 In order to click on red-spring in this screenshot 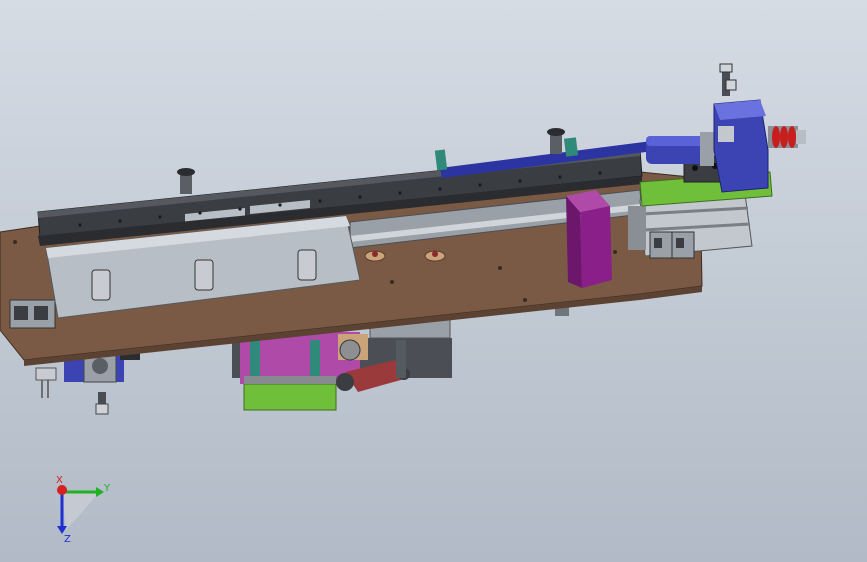, I will do `click(787, 137)`.